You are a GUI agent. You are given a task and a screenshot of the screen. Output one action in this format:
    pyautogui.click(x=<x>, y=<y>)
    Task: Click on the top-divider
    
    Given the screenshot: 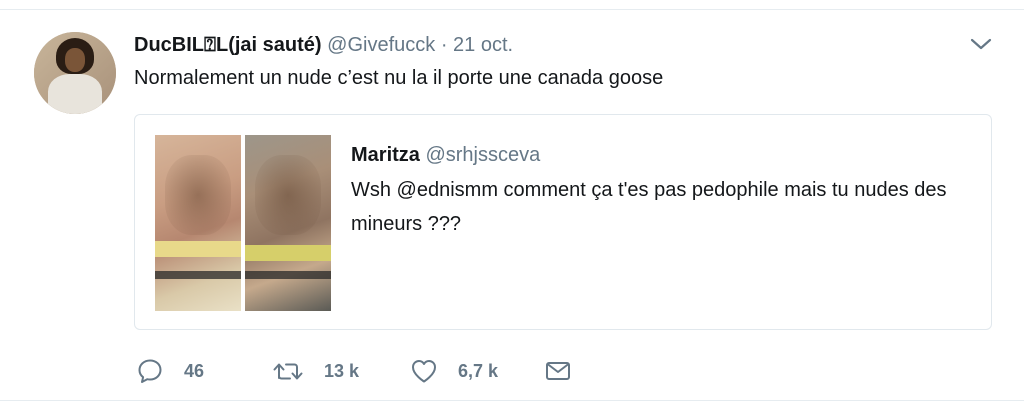 What is the action you would take?
    pyautogui.click(x=512, y=9)
    